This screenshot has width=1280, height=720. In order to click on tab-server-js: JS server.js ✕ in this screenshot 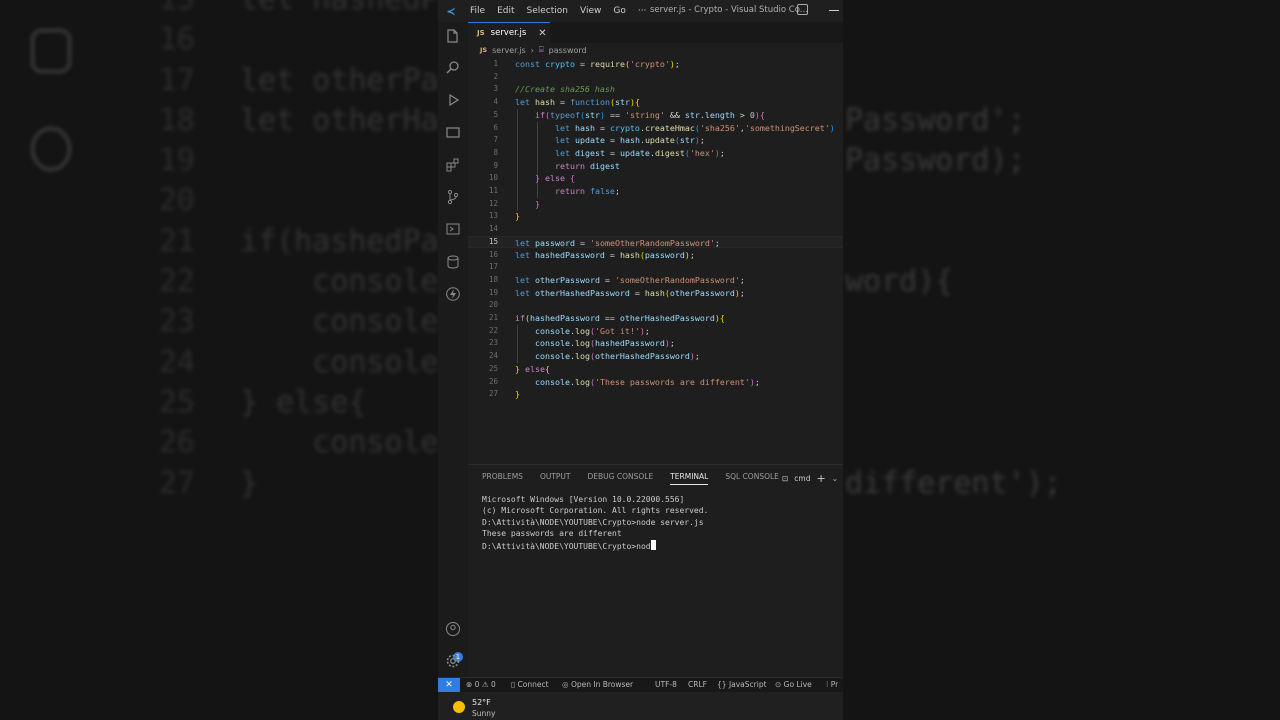, I will do `click(509, 32)`.